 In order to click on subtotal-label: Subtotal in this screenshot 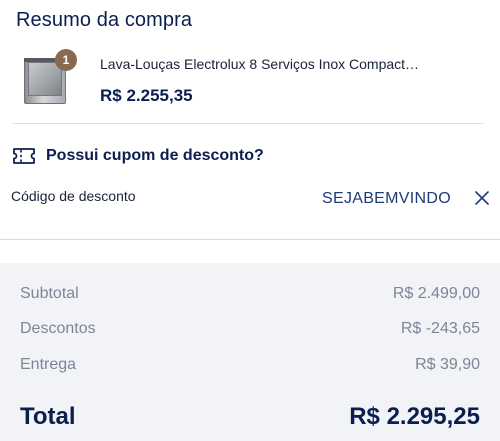, I will do `click(49, 293)`.